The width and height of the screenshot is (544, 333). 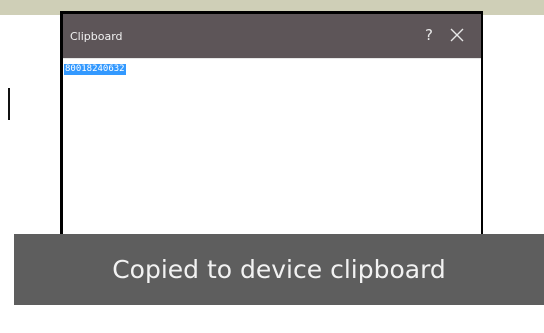 I want to click on close-button, so click(x=457, y=35).